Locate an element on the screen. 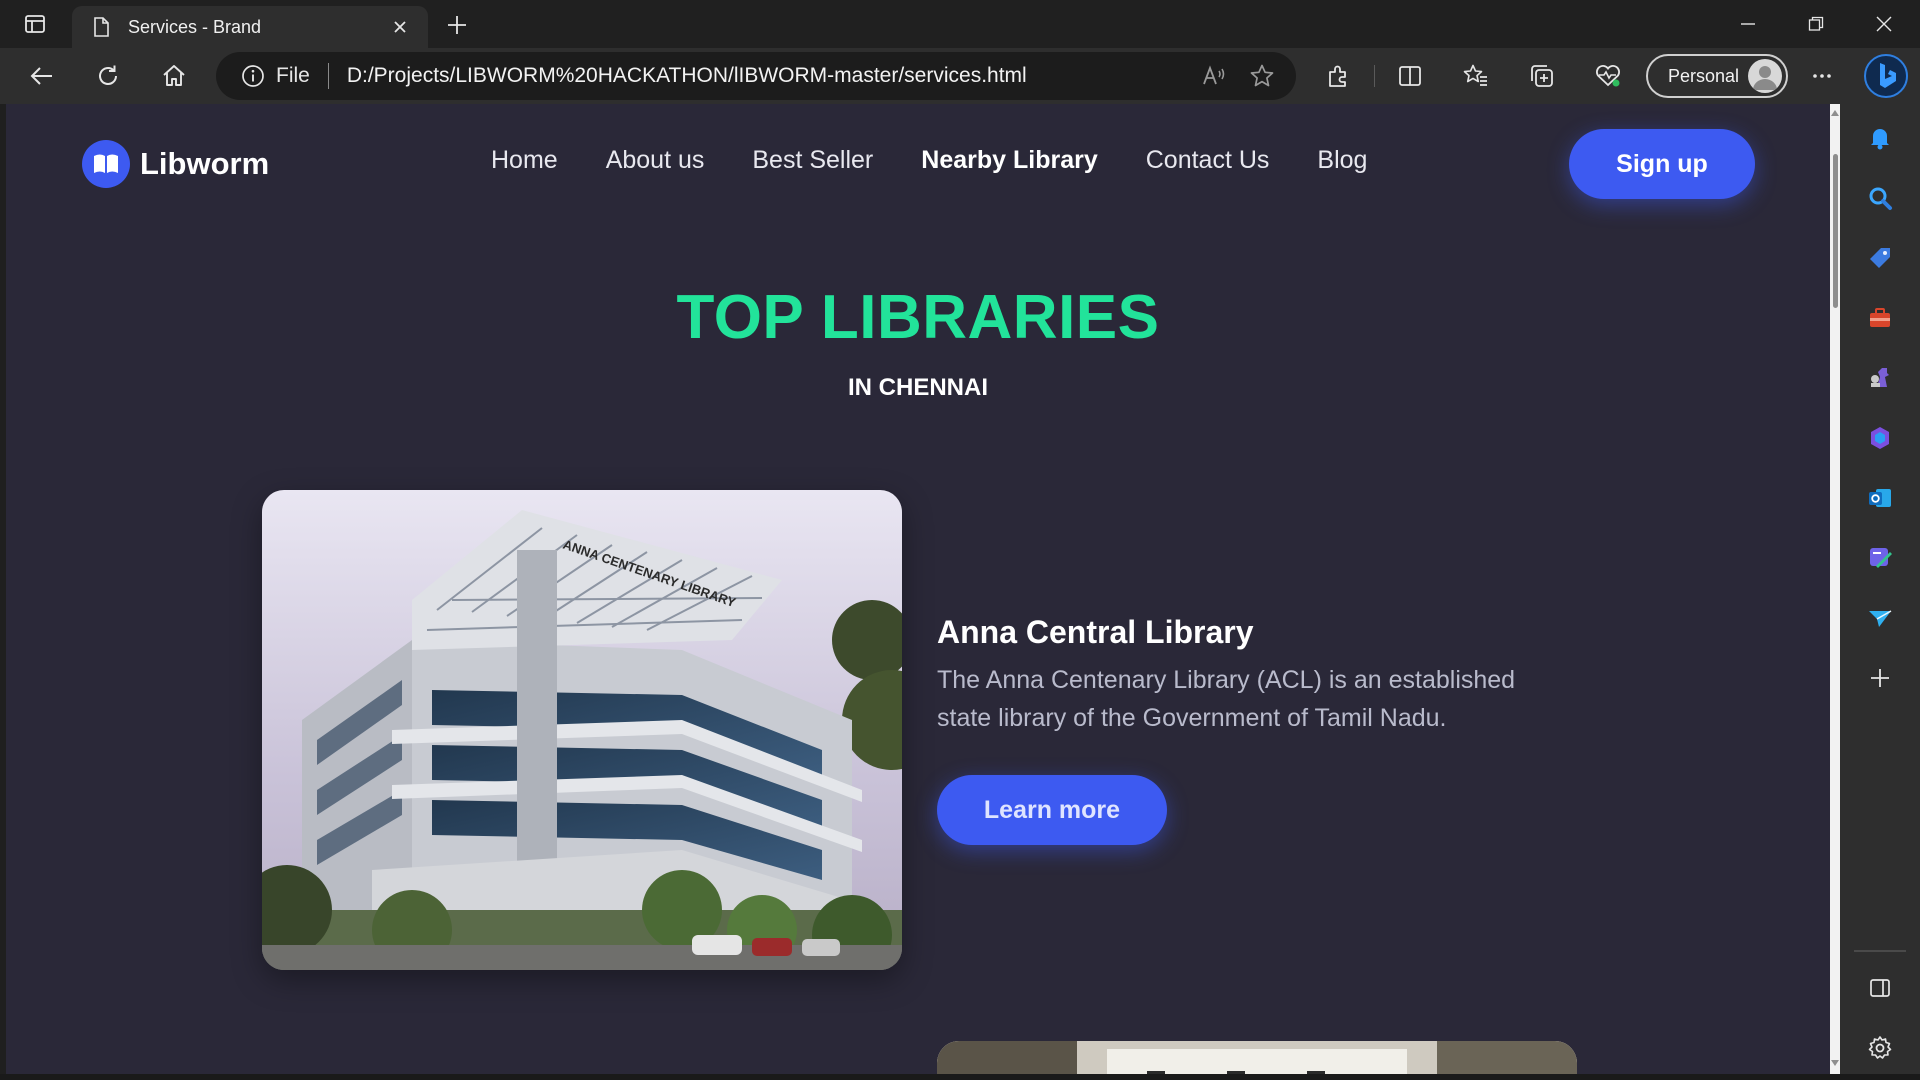 The width and height of the screenshot is (1920, 1080). close-window-button is located at coordinates (1884, 24).